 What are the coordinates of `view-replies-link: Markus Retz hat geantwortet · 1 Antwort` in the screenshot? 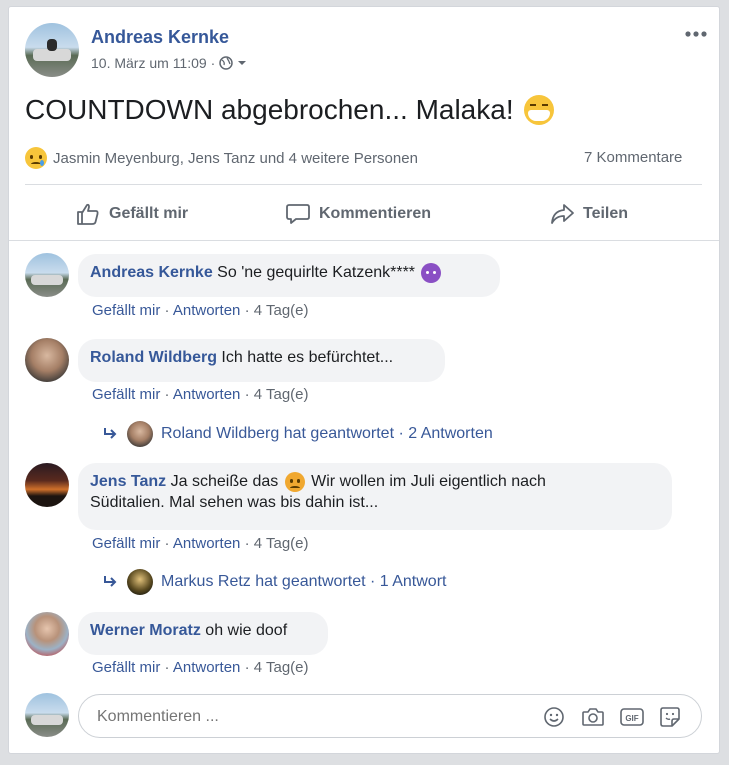 It's located at (274, 582).